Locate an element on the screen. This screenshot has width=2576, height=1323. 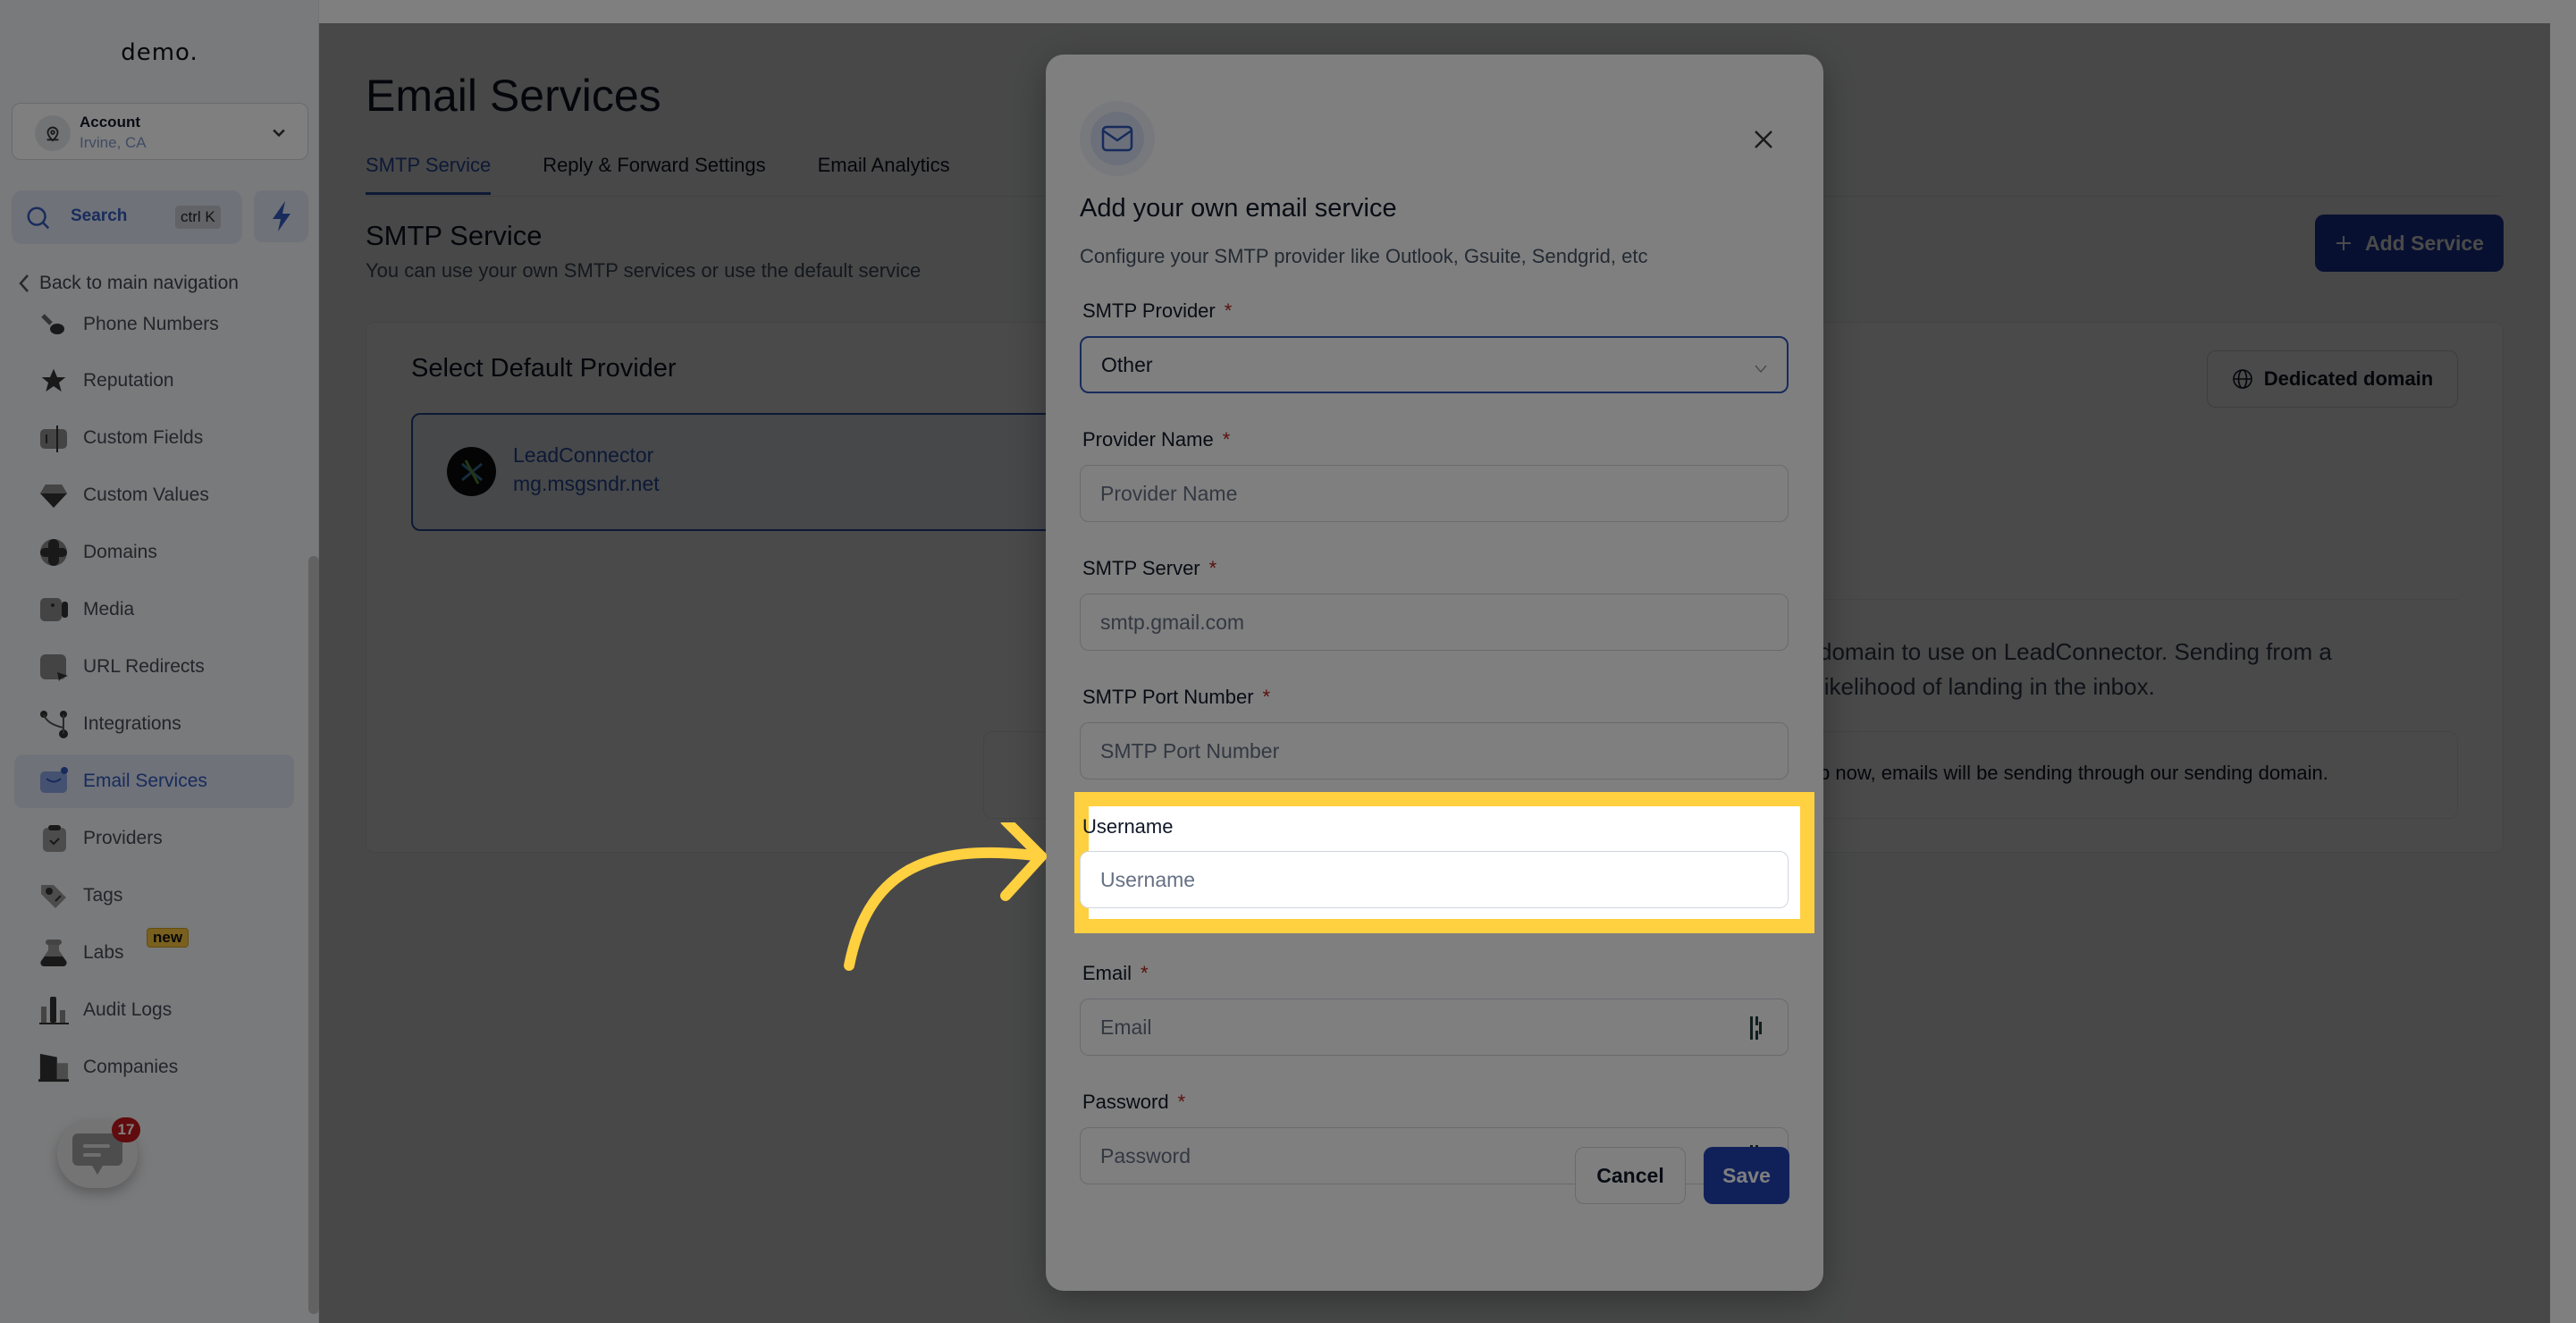
username-input is located at coordinates (1444, 879).